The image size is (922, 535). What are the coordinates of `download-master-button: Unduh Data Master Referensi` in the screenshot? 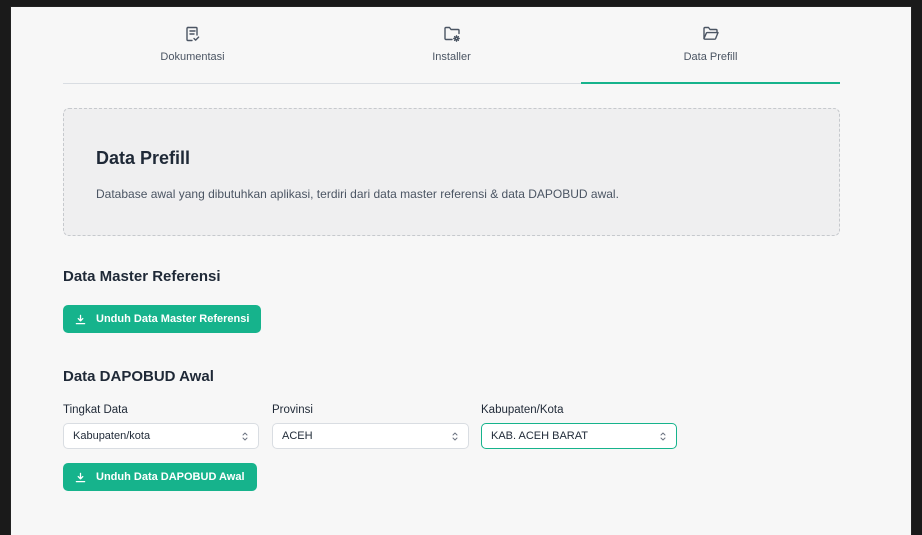 It's located at (162, 319).